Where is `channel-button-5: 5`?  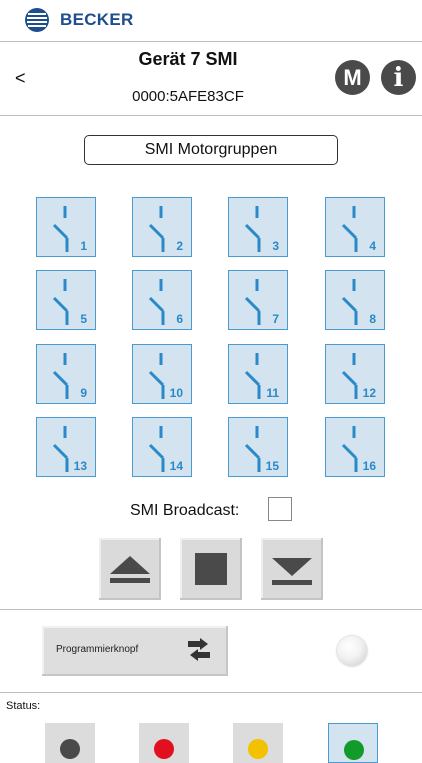 channel-button-5: 5 is located at coordinates (66, 300).